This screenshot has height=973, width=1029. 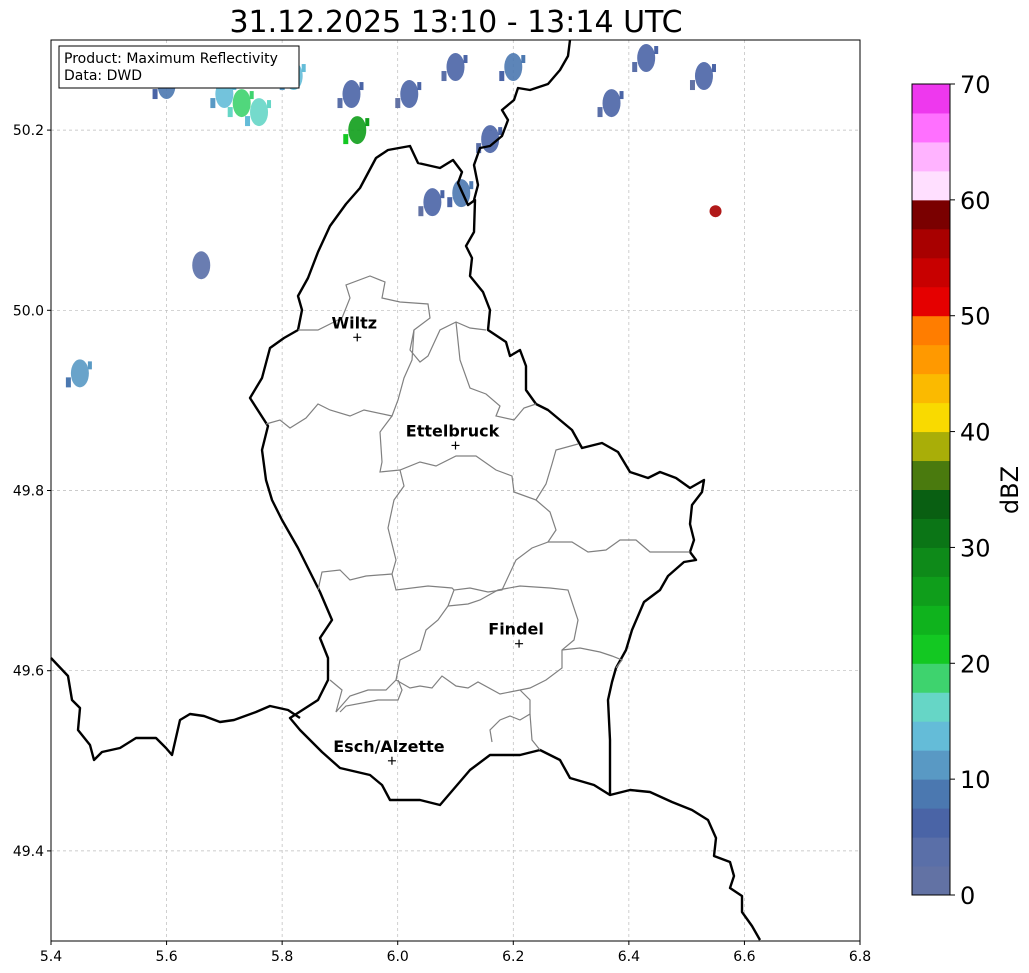 I want to click on x-tick-label: 6.0, so click(x=398, y=957).